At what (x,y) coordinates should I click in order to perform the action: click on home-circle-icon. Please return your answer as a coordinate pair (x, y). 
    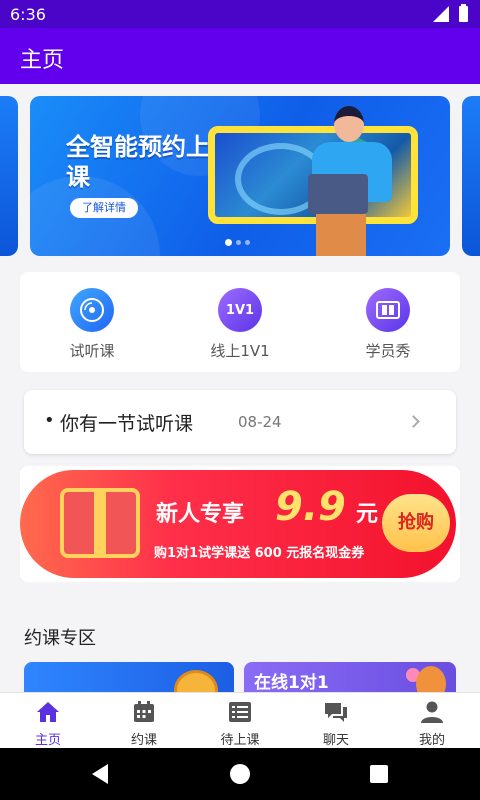
    Looking at the image, I should click on (240, 774).